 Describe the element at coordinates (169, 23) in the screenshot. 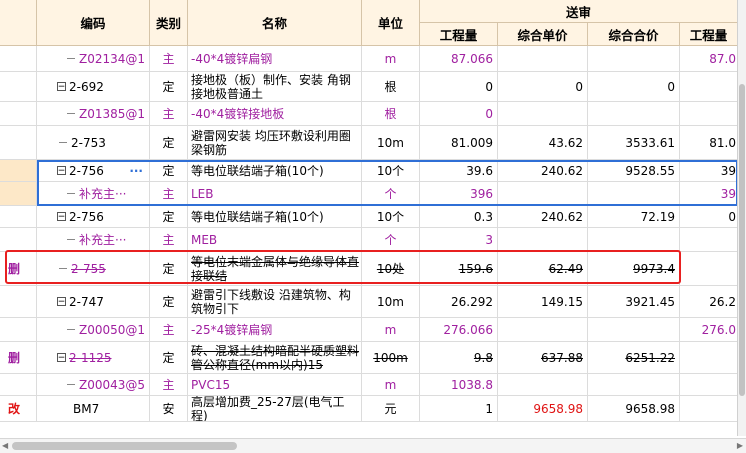

I see `header-category: 类别` at that location.